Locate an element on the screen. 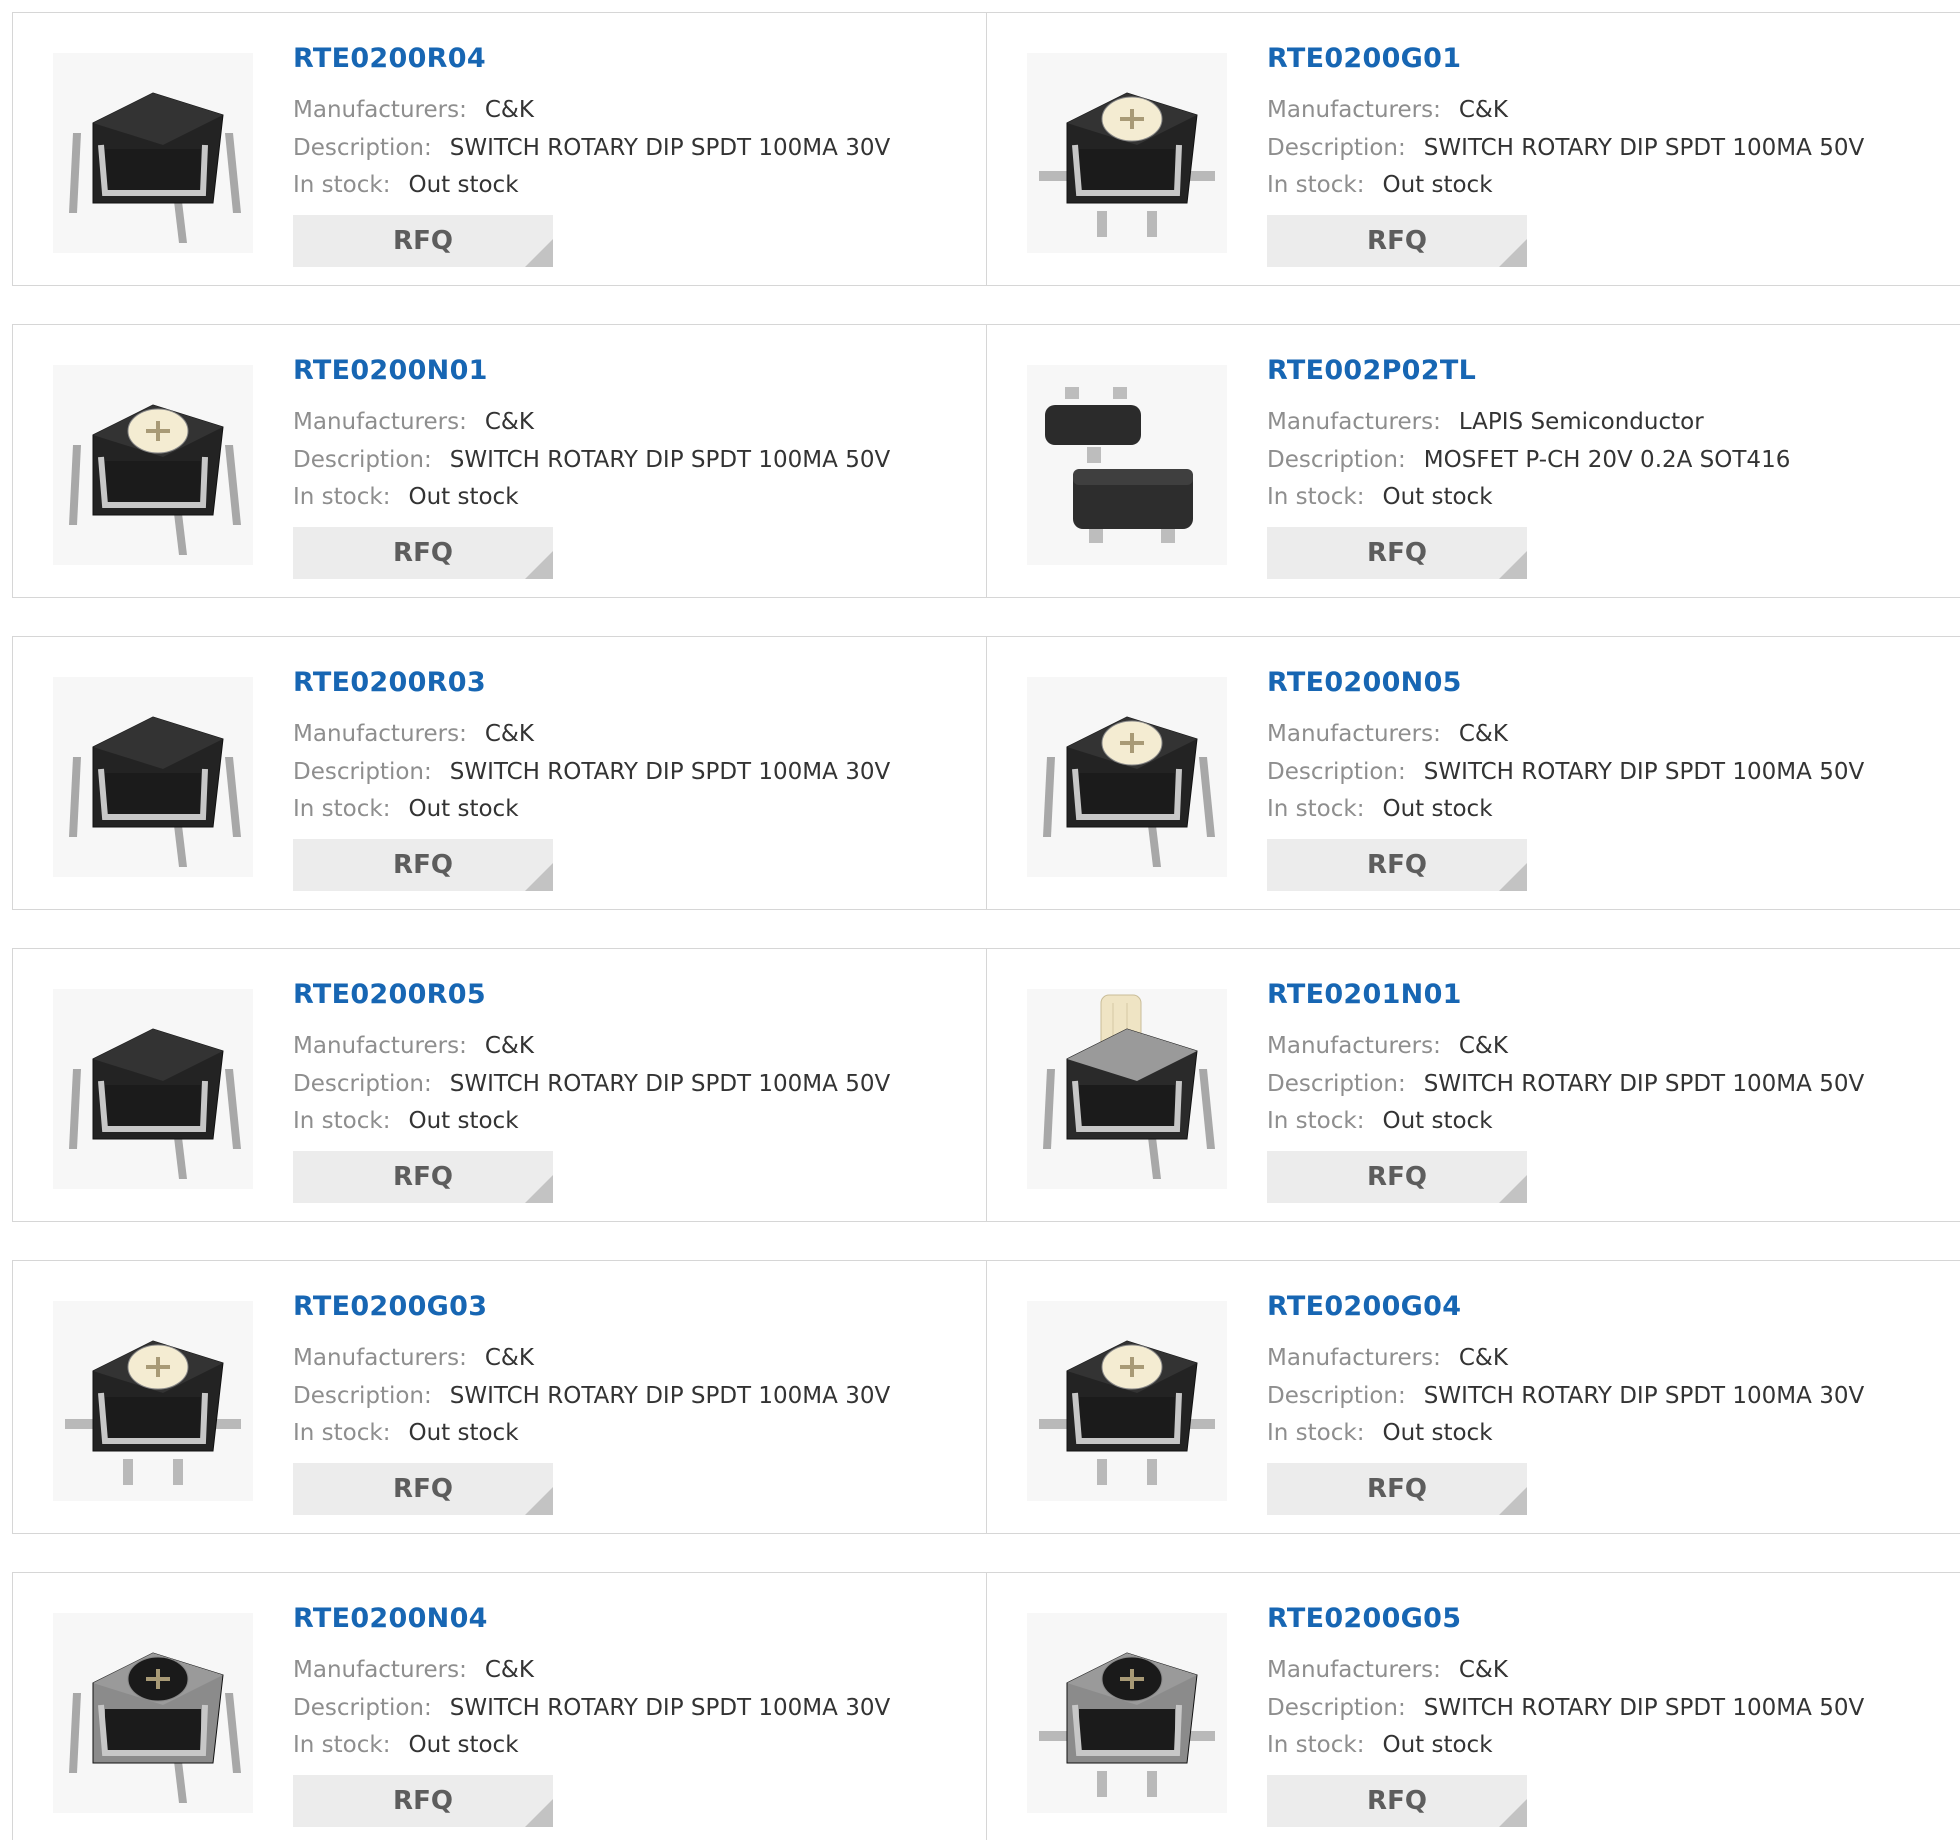 This screenshot has height=1840, width=1960. product-title-link: RTE002P02TL is located at coordinates (1371, 370).